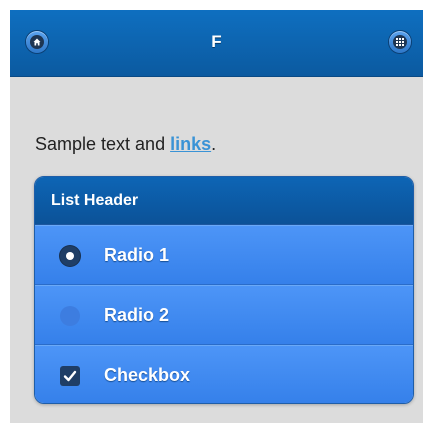 The height and width of the screenshot is (423, 423). I want to click on sample-text-after: ., so click(214, 144).